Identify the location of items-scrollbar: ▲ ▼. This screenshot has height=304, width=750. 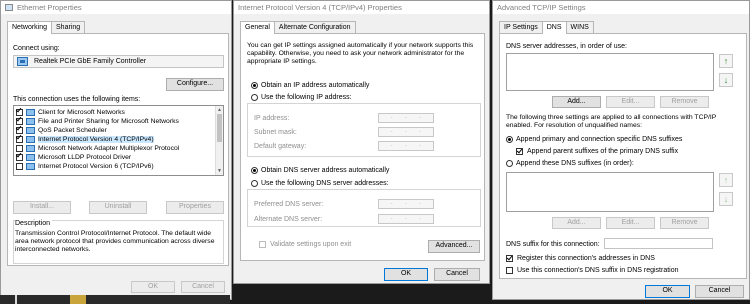
(219, 140).